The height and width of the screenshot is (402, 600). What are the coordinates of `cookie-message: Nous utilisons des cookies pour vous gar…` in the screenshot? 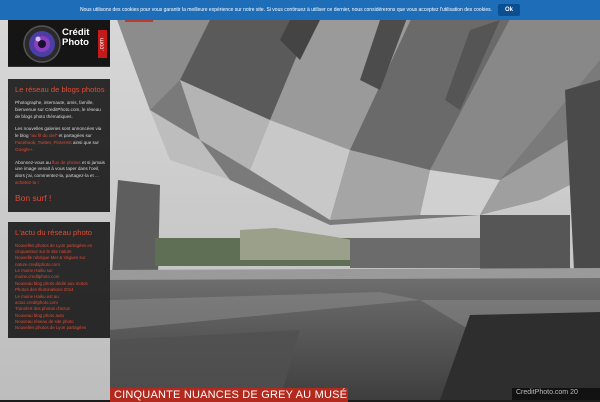 It's located at (285, 10).